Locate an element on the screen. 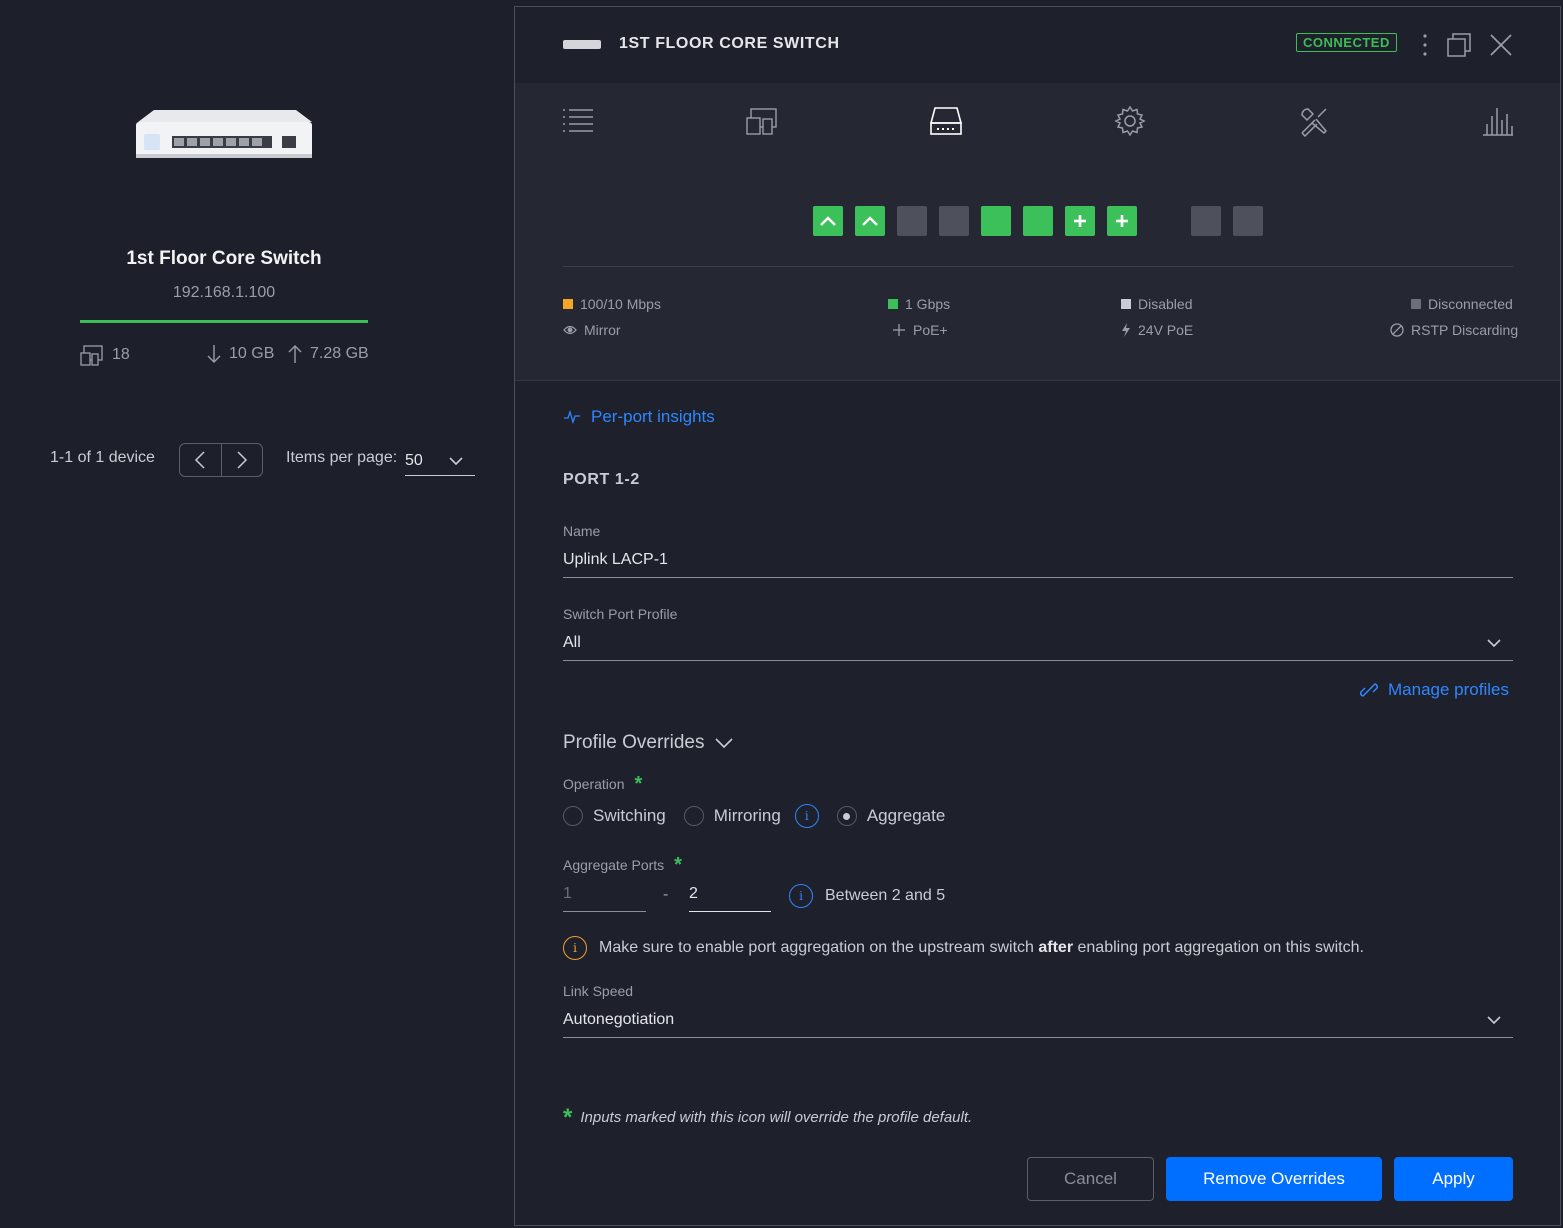  panel-header: 1ST FLOOR CORE SWITCH CONNECTED is located at coordinates (1037, 45).